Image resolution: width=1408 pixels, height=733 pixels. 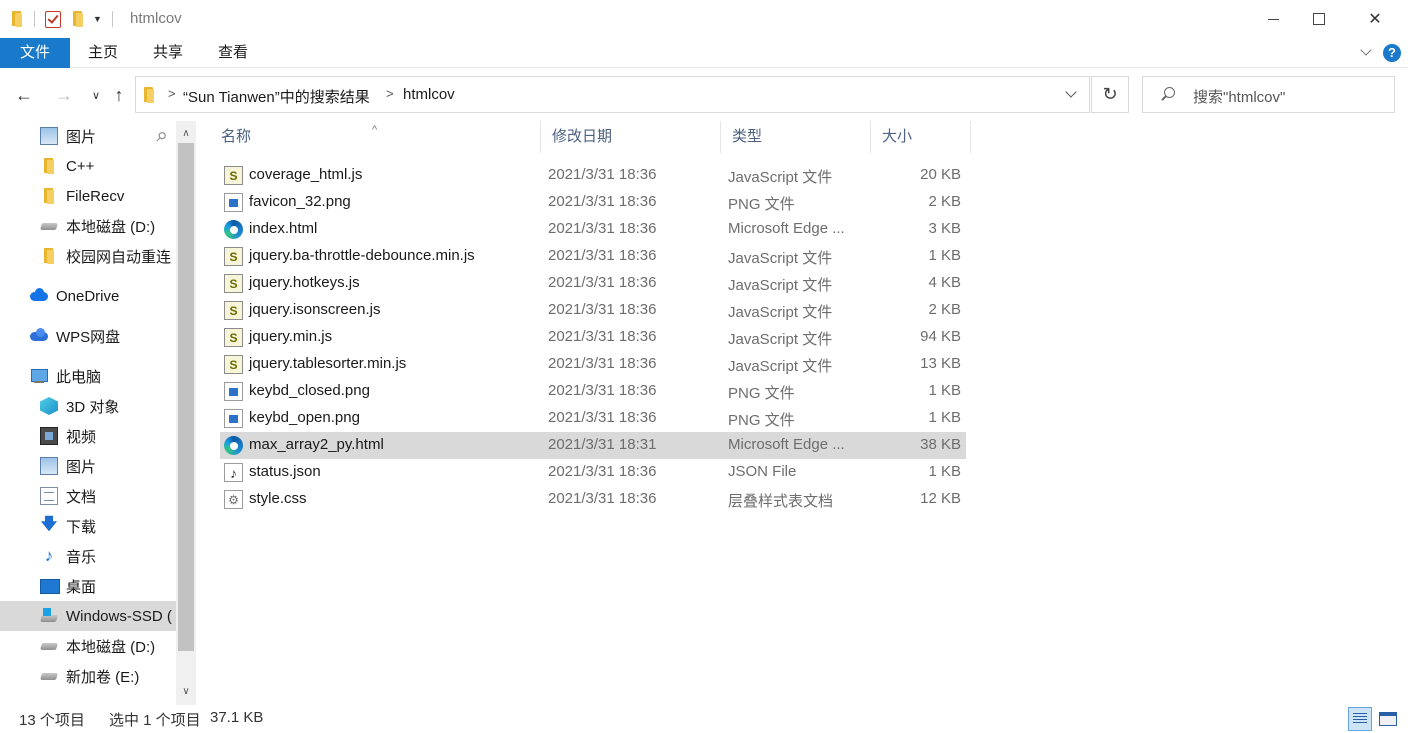 I want to click on sidebar-item-pictures-pinned: 图片 ⚲, so click(x=88, y=136).